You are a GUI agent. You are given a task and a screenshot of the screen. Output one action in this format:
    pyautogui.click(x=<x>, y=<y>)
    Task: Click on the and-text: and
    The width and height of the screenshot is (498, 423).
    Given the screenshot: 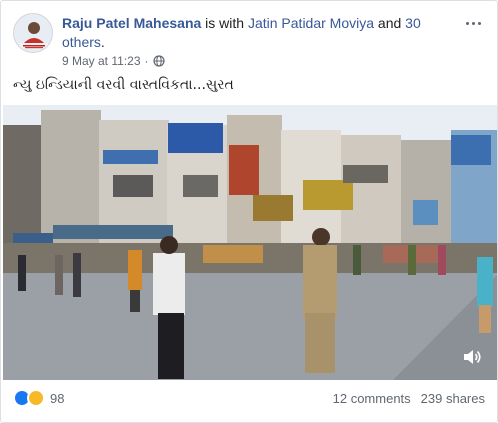 What is the action you would take?
    pyautogui.click(x=390, y=23)
    